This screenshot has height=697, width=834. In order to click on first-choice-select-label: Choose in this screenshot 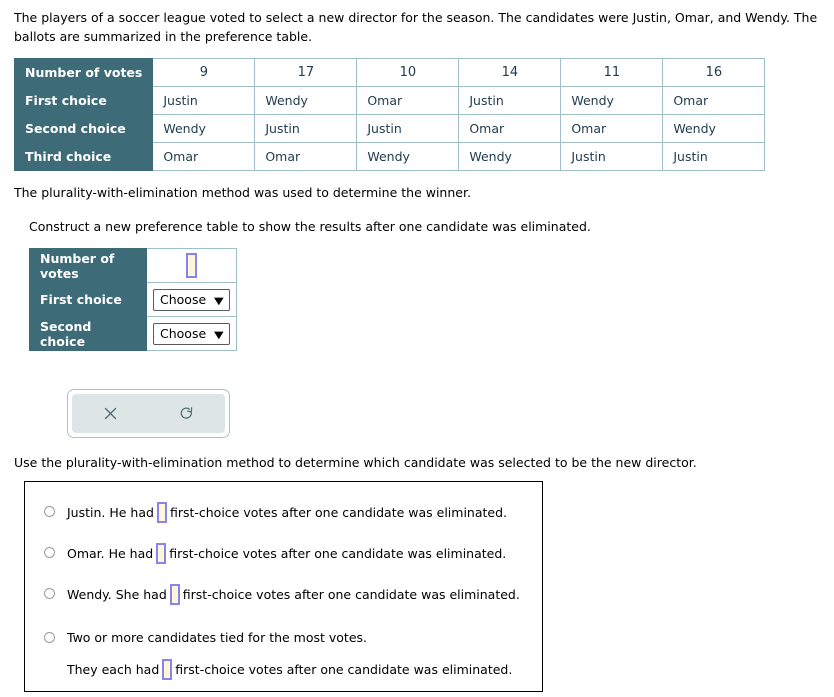, I will do `click(183, 299)`.